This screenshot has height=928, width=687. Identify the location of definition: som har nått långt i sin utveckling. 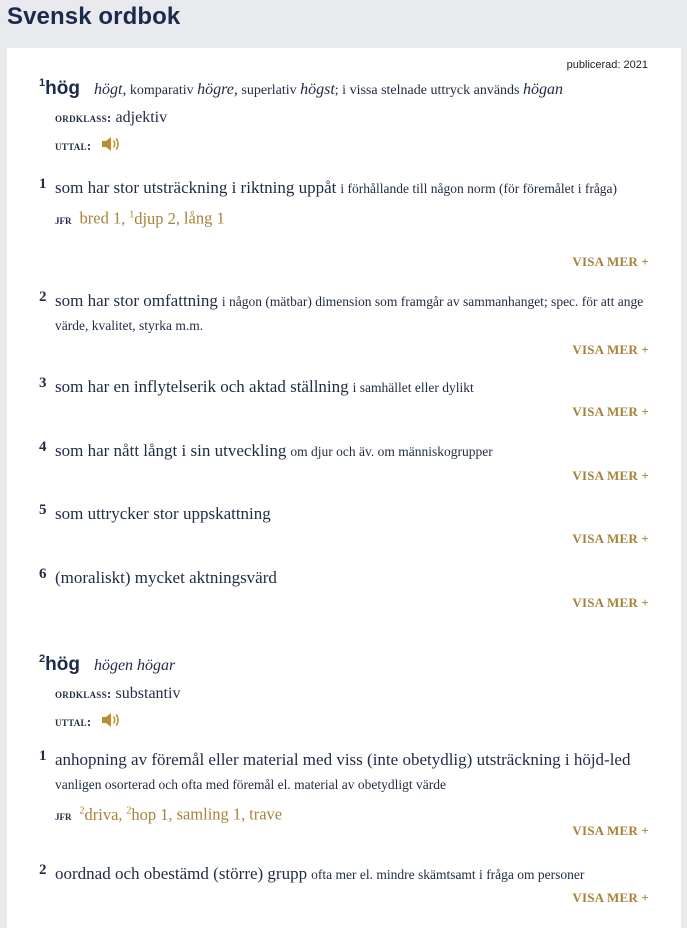
(171, 450).